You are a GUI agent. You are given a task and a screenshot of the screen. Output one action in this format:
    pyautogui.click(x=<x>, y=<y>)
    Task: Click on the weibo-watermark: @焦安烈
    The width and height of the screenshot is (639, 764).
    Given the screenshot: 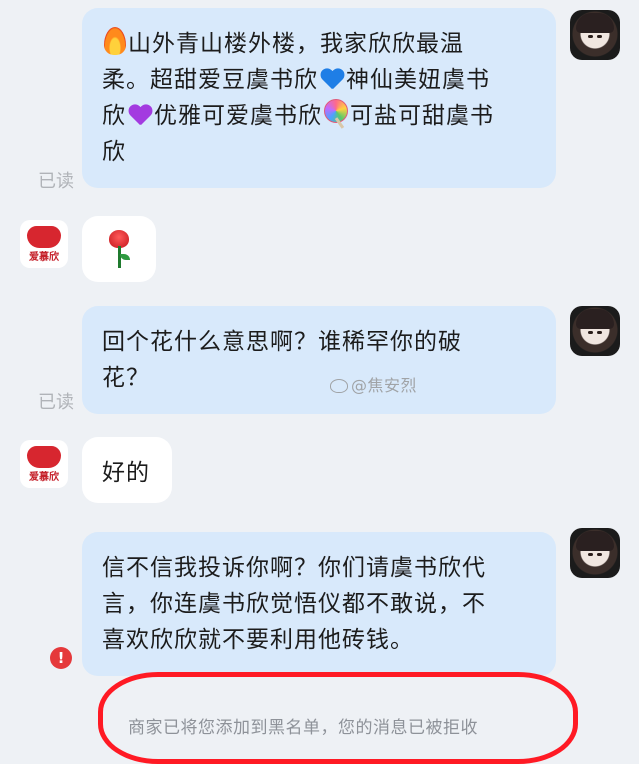 What is the action you would take?
    pyautogui.click(x=373, y=384)
    